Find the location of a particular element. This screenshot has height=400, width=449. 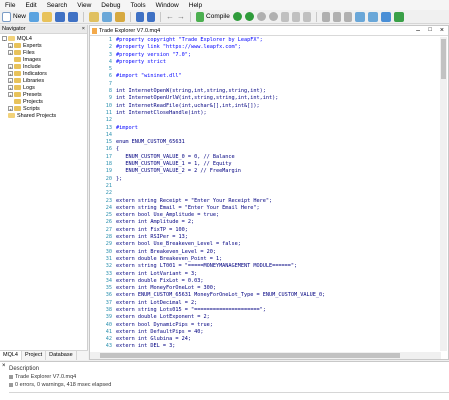

code-line: 12 is located at coordinates (265, 120).